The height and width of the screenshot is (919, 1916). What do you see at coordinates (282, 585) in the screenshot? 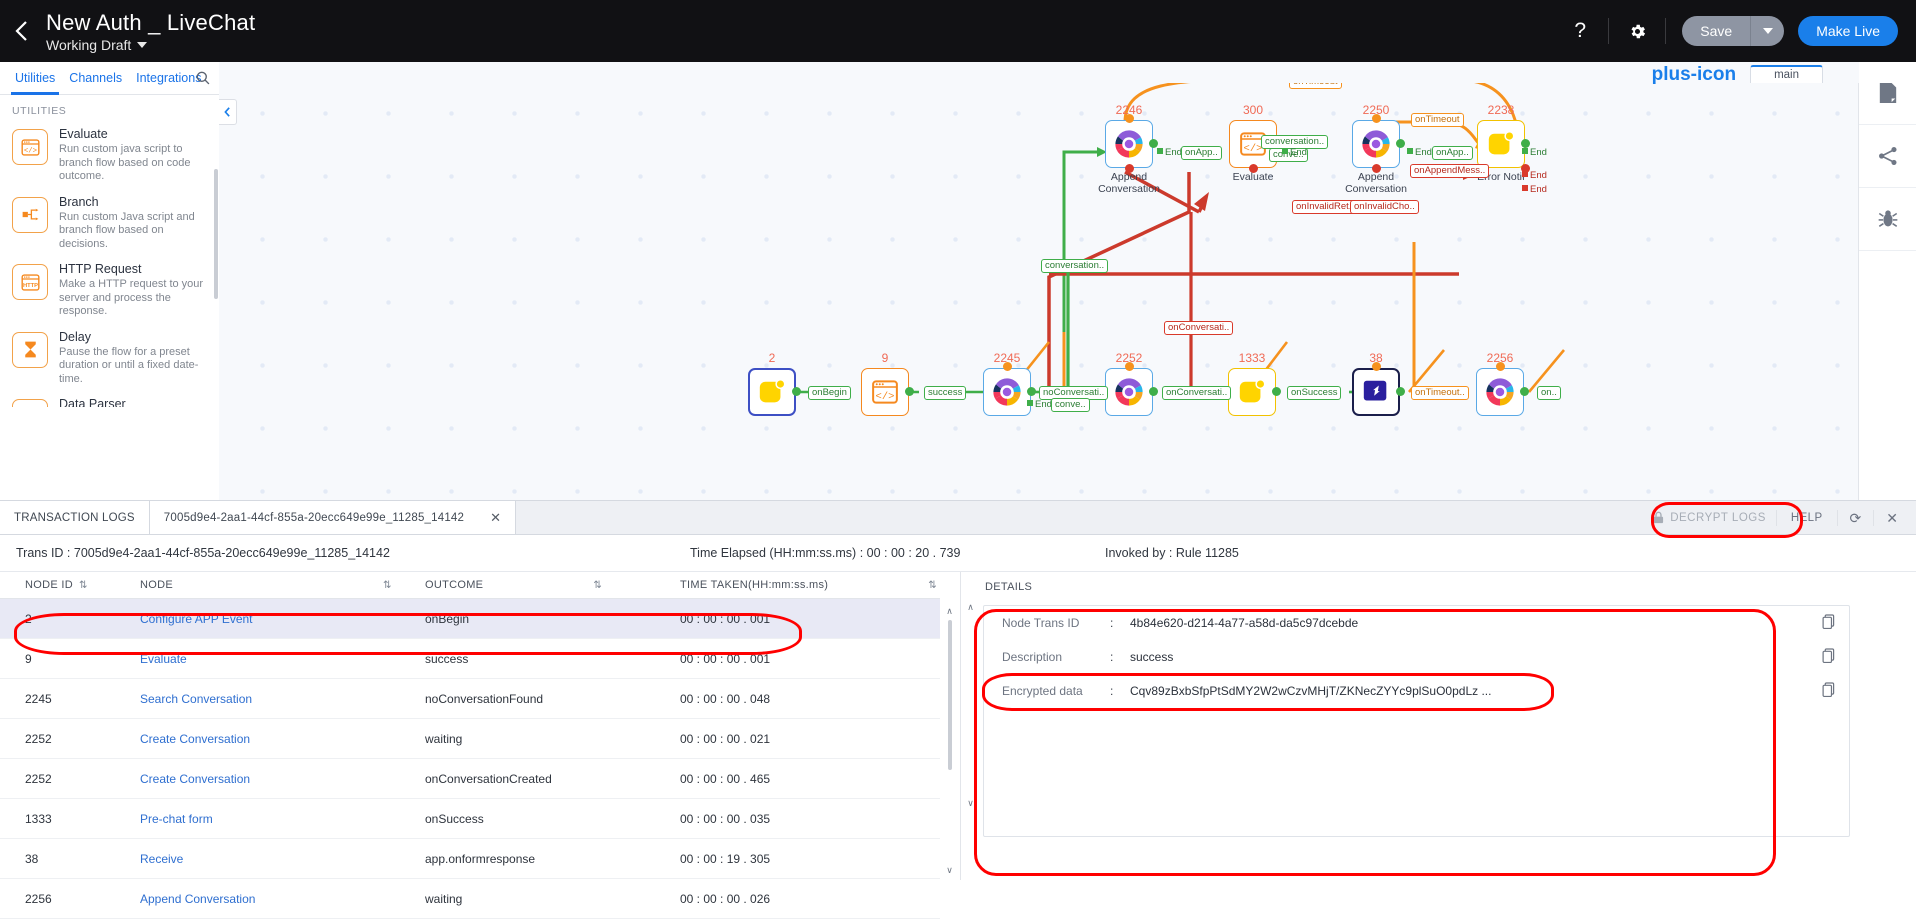
I see `col-node: NODE ⇅` at bounding box center [282, 585].